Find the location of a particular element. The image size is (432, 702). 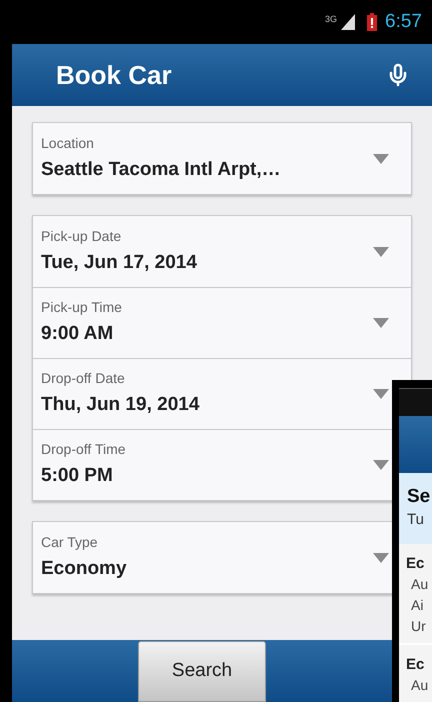

field-value: 5:00 PM is located at coordinates (77, 476).